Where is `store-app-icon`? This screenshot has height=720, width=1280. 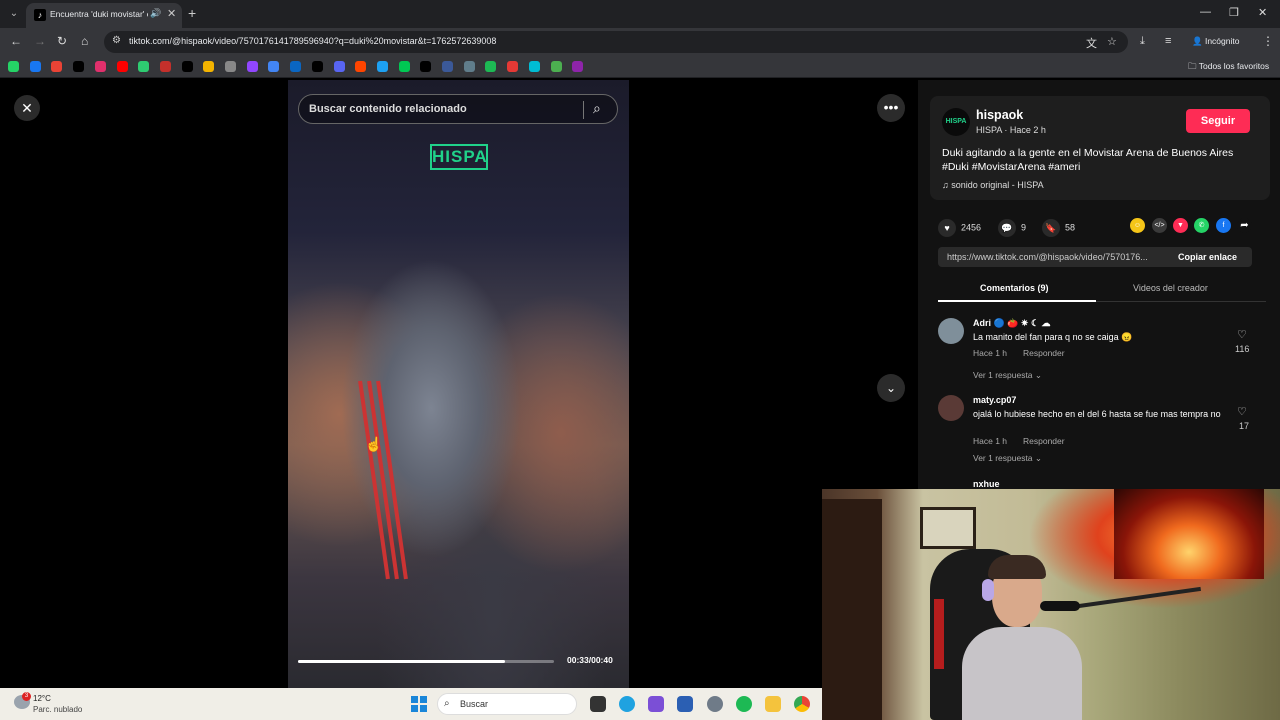 store-app-icon is located at coordinates (656, 704).